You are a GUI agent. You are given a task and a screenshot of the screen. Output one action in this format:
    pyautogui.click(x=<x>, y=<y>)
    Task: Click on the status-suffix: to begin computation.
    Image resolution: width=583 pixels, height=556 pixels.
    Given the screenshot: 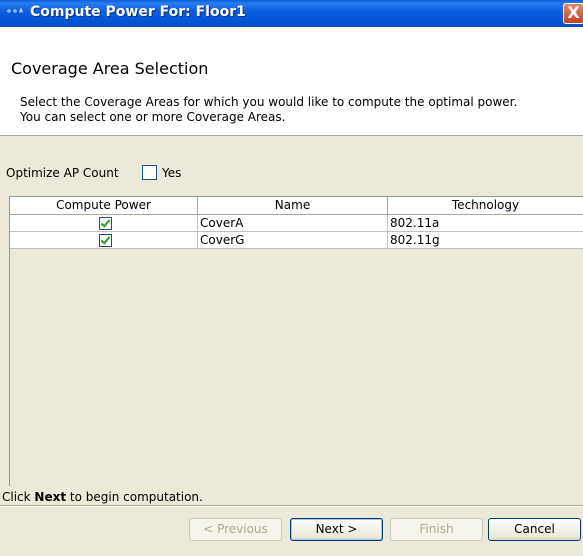 What is the action you would take?
    pyautogui.click(x=134, y=497)
    